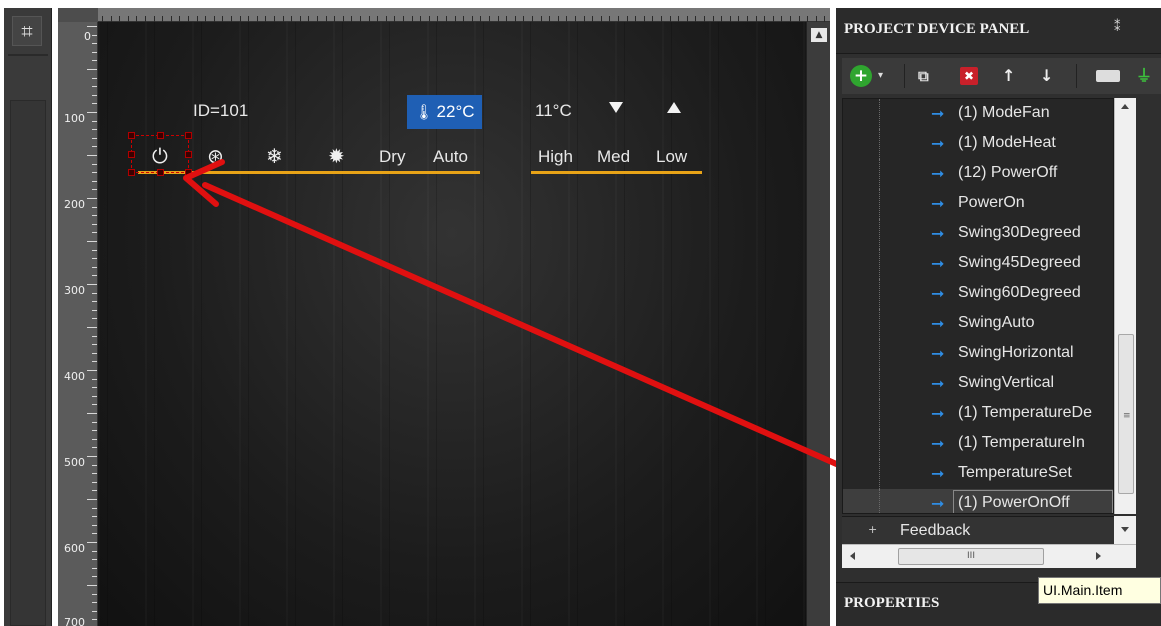  Describe the element at coordinates (978, 501) in the screenshot. I see `tree-item-command: ➞ (1) PowerOnOff` at that location.